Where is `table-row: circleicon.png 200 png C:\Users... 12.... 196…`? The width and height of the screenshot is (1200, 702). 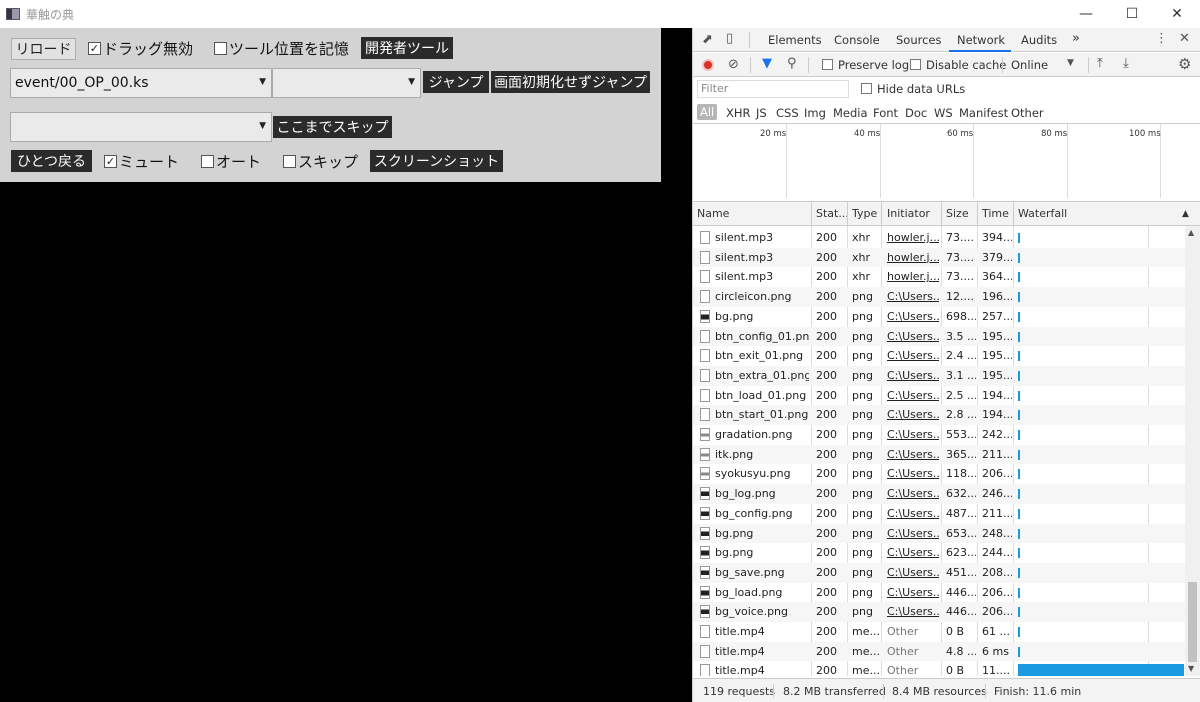 table-row: circleicon.png 200 png C:\Users... 12.... 196… is located at coordinates (939, 297).